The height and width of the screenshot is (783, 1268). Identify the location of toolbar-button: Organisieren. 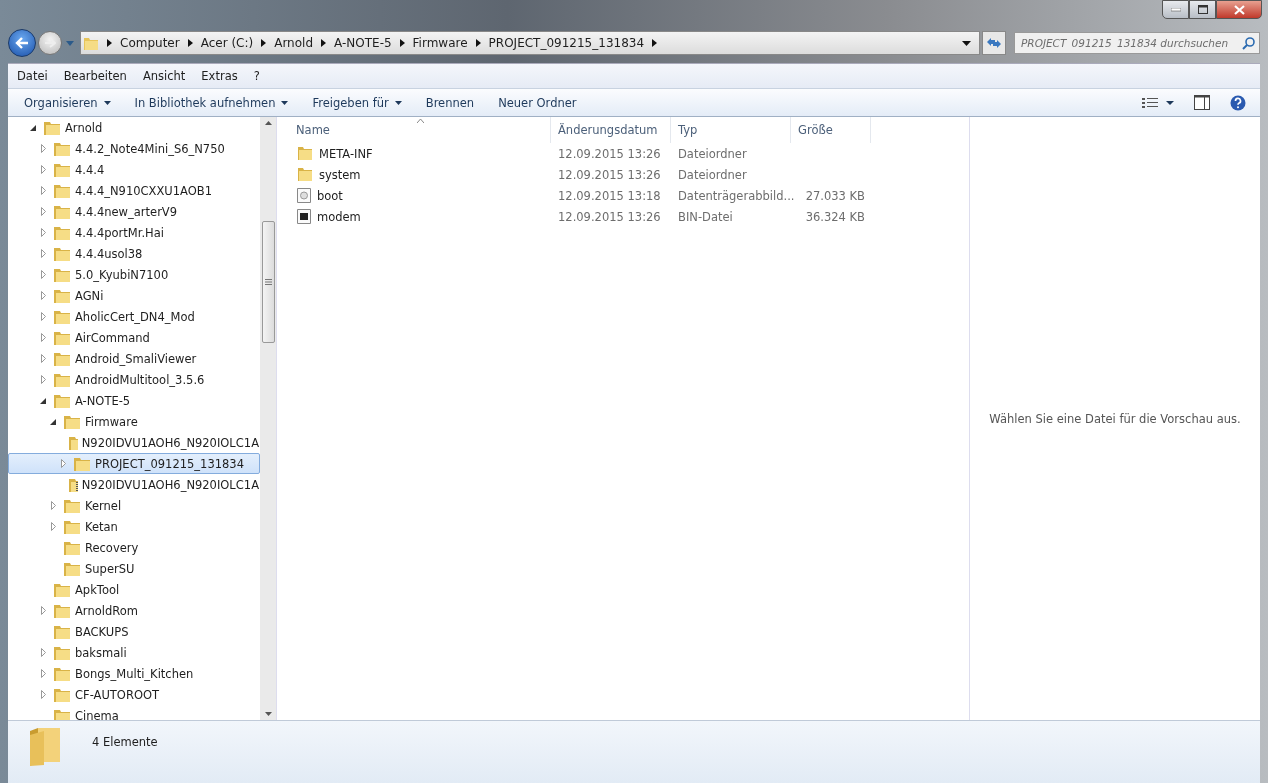
(67, 102).